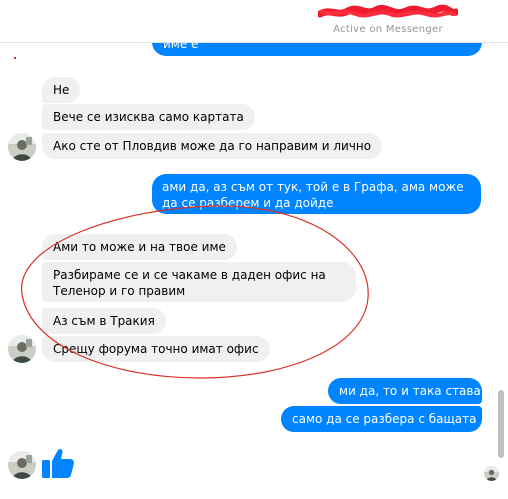 This screenshot has height=499, width=508. I want to click on message-text: Ами то може и на твое име, so click(139, 247).